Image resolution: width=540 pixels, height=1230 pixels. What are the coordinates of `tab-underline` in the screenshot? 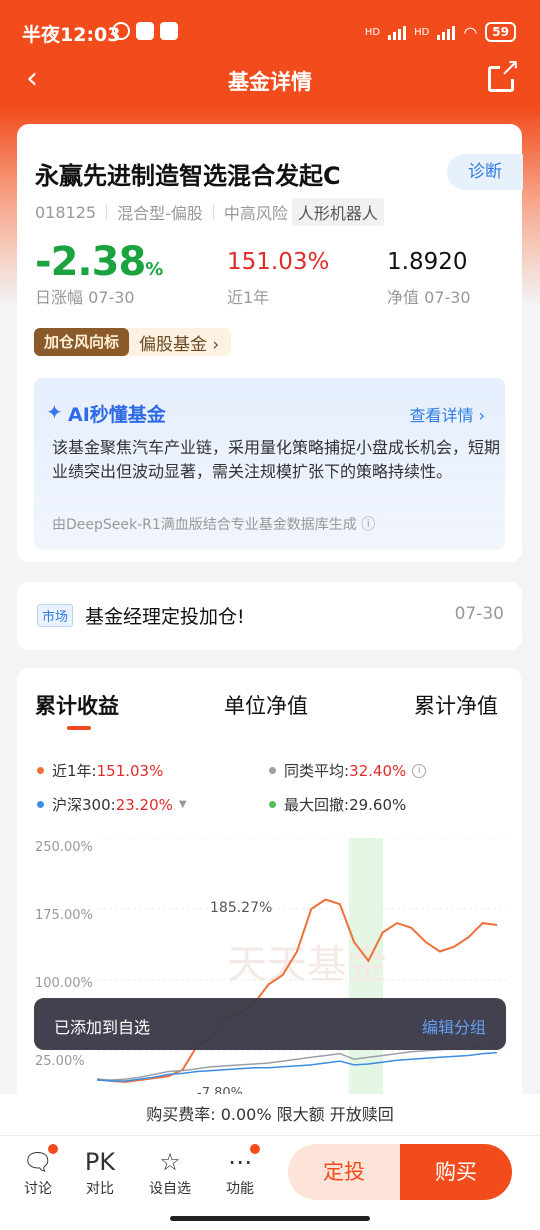 It's located at (79, 728).